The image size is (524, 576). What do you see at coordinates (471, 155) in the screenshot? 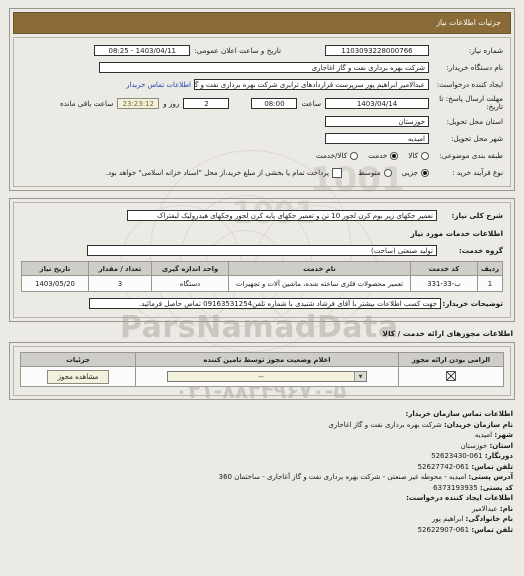
I see `category-label: طبقه بندی موضوعی:` at bounding box center [471, 155].